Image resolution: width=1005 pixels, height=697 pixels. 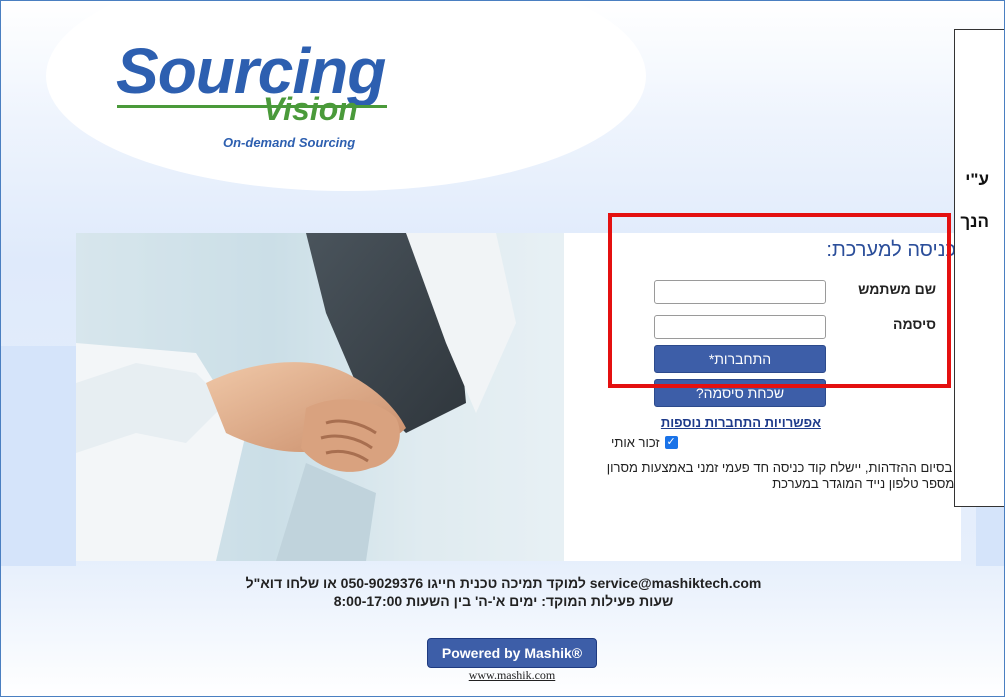 I want to click on remember-me-label: זכור אותי, so click(x=635, y=442).